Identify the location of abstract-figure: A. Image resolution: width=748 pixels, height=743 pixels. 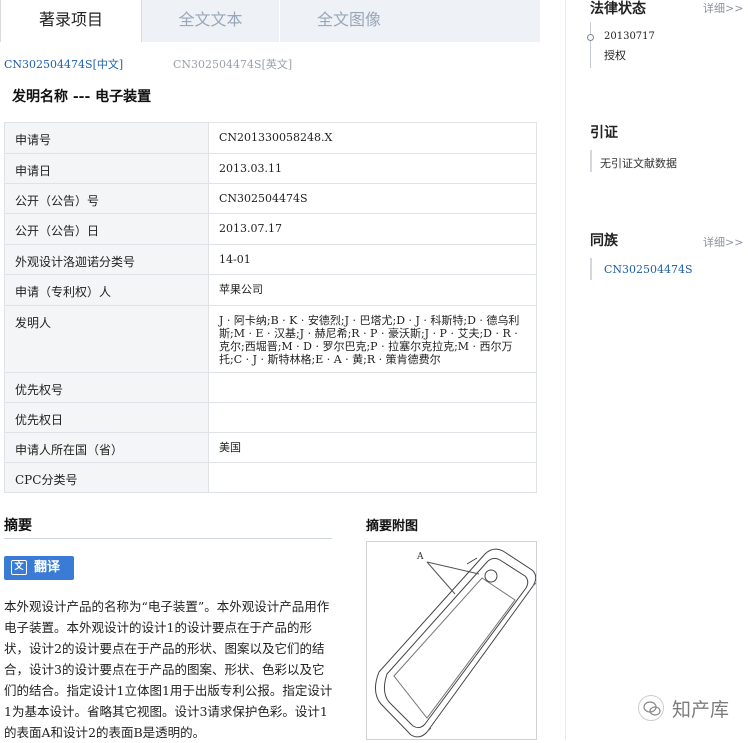
(451, 640).